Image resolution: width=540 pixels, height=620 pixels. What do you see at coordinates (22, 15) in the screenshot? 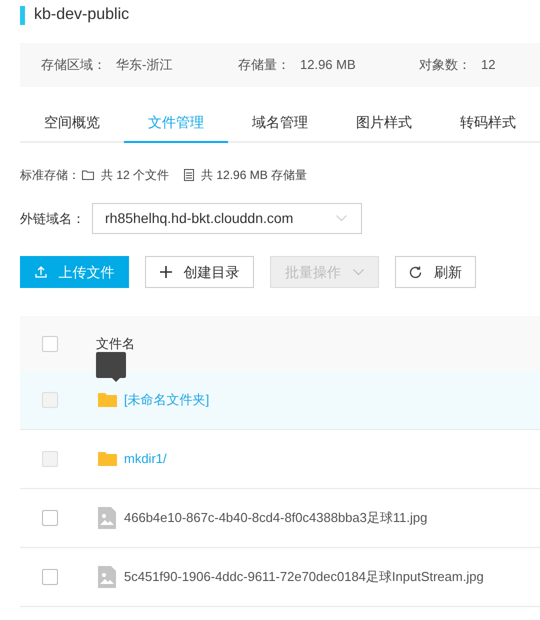
I see `title-accent-bar` at bounding box center [22, 15].